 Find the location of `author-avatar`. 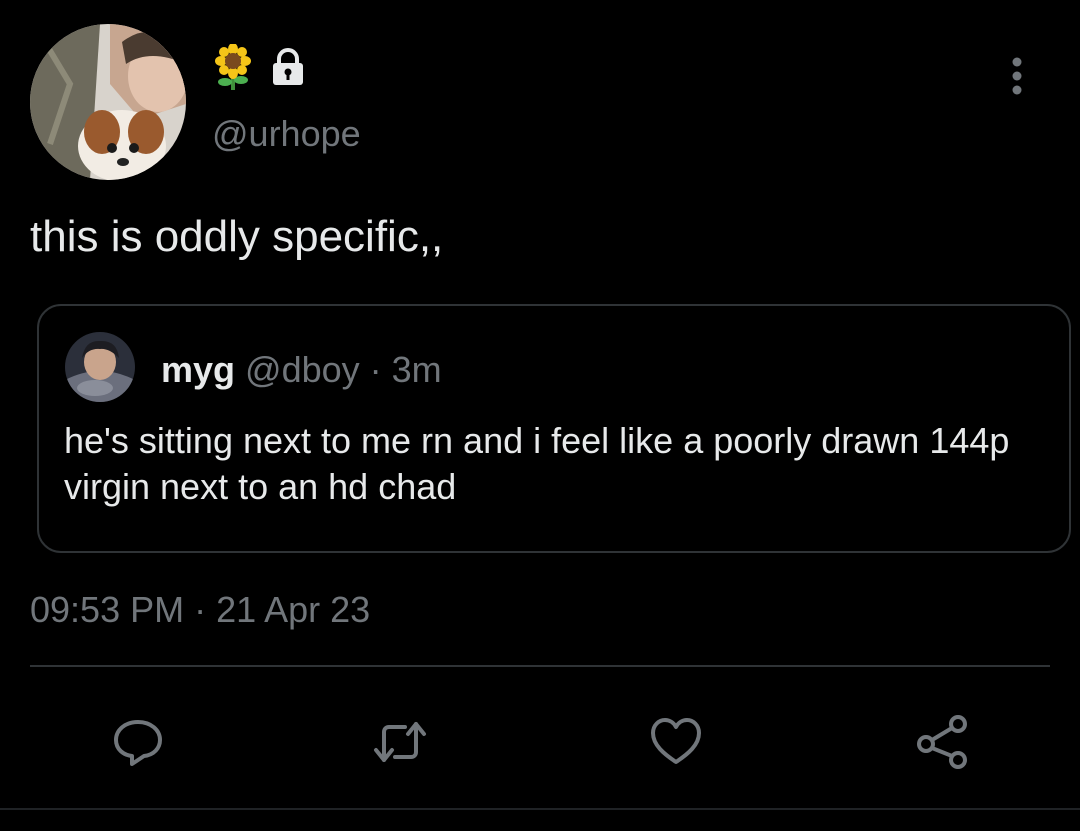

author-avatar is located at coordinates (108, 102).